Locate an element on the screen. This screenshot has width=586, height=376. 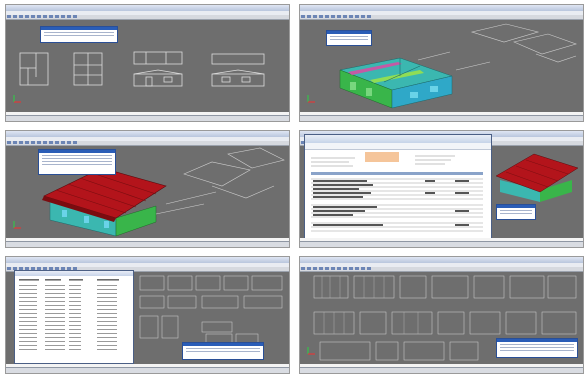
elevation-rear is located at coordinates (238, 59).